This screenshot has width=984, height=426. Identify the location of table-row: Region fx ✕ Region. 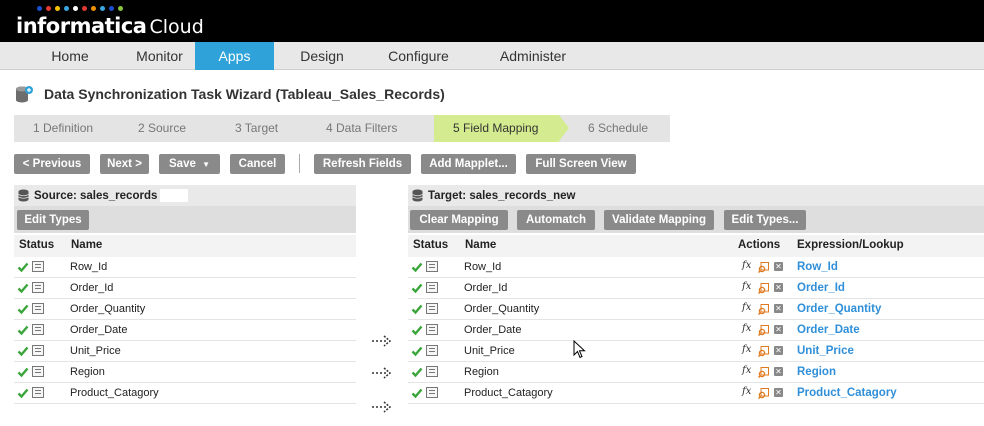
(696, 372).